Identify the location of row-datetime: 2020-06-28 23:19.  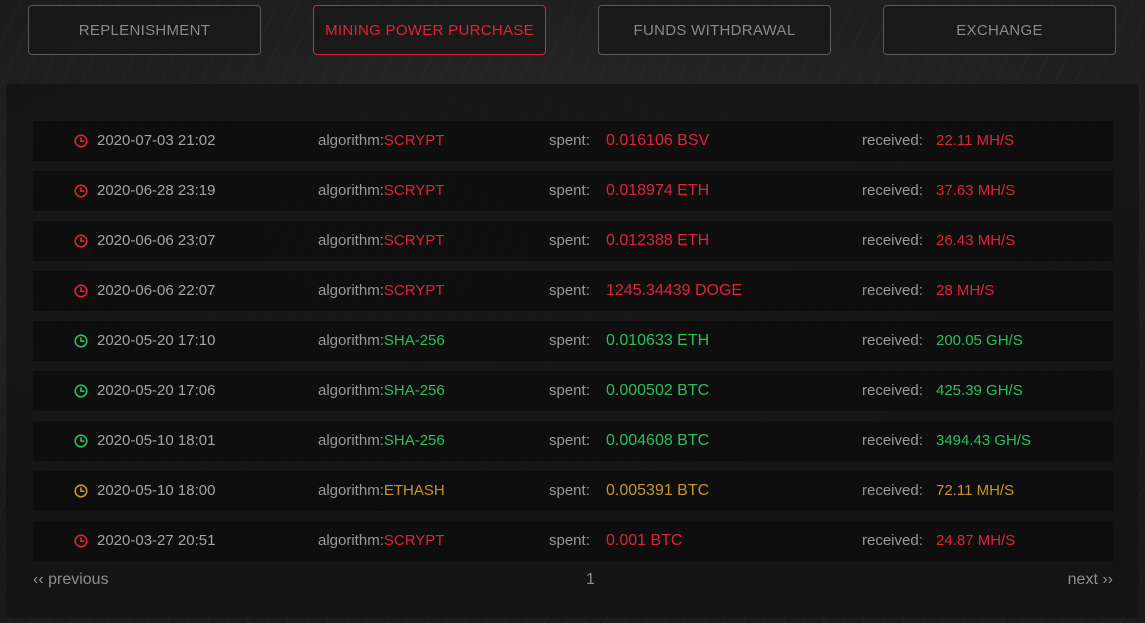
(156, 190).